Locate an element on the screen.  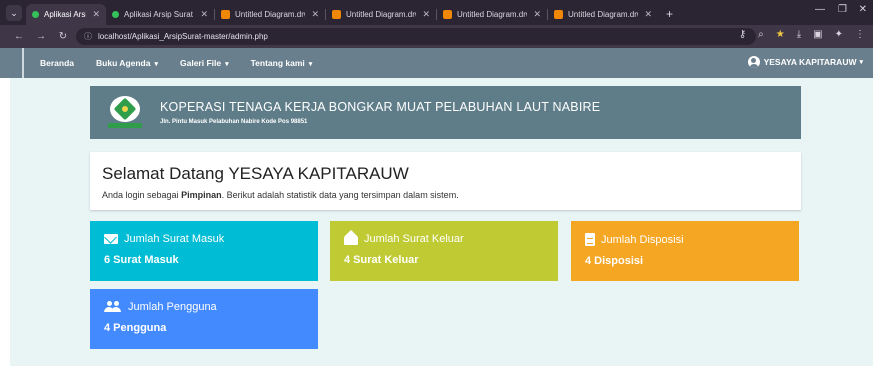
extension-icon: ✦ is located at coordinates (839, 34).